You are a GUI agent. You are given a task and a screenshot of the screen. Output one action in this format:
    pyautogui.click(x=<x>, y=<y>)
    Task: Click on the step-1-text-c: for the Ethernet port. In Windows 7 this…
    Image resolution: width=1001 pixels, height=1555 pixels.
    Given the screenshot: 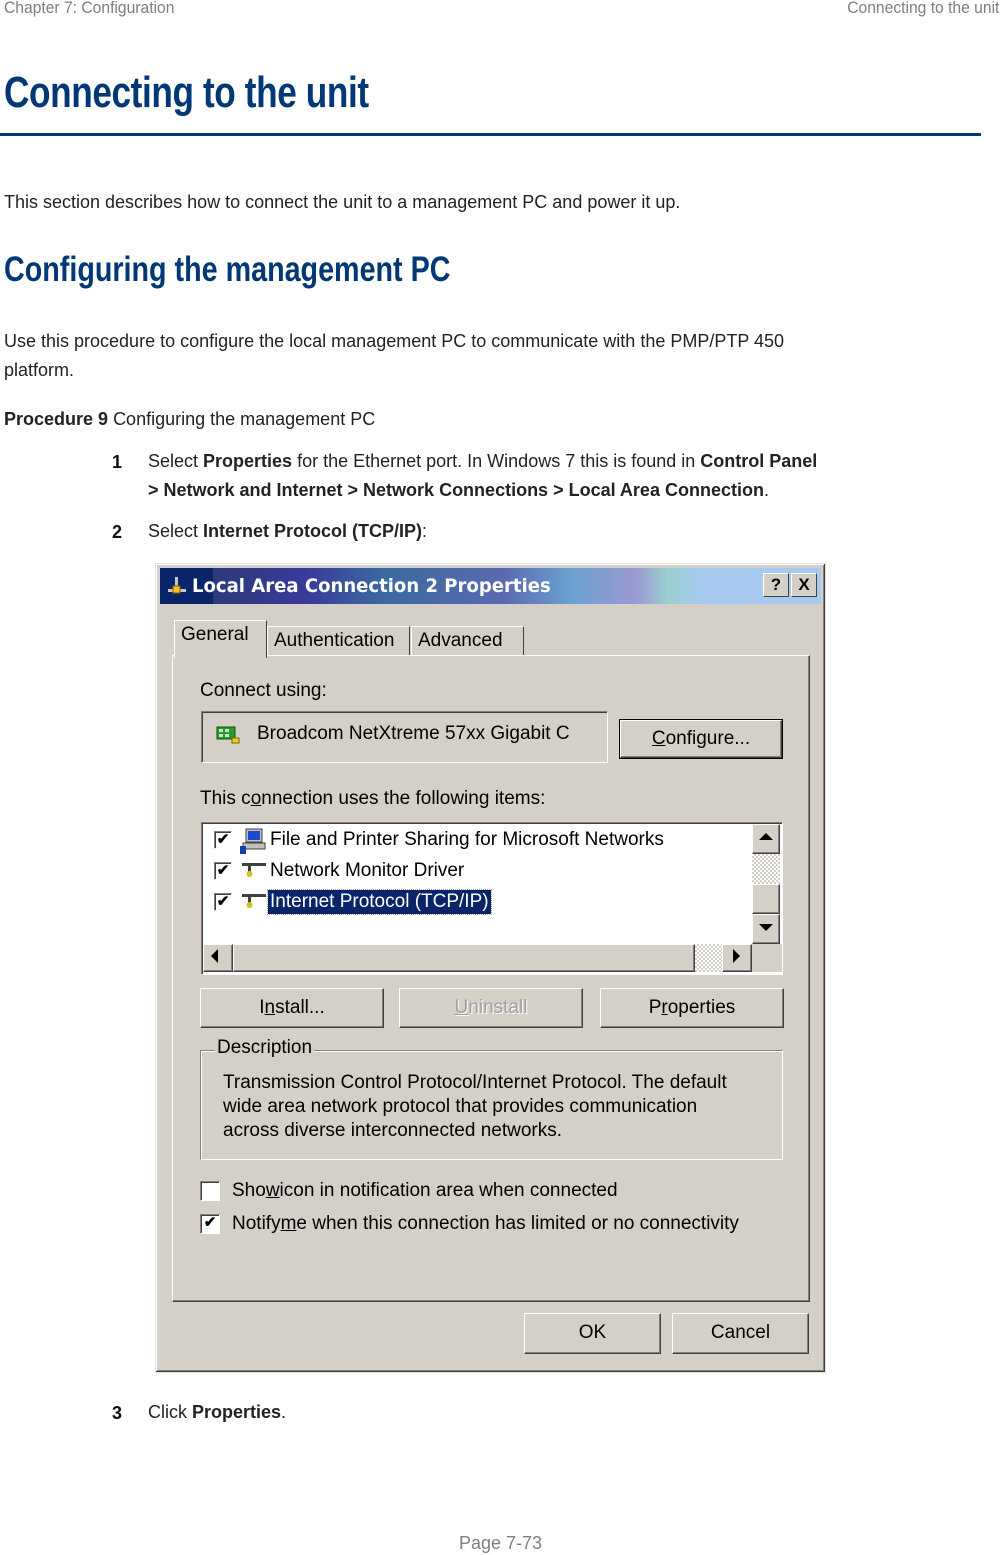 What is the action you would take?
    pyautogui.click(x=496, y=461)
    